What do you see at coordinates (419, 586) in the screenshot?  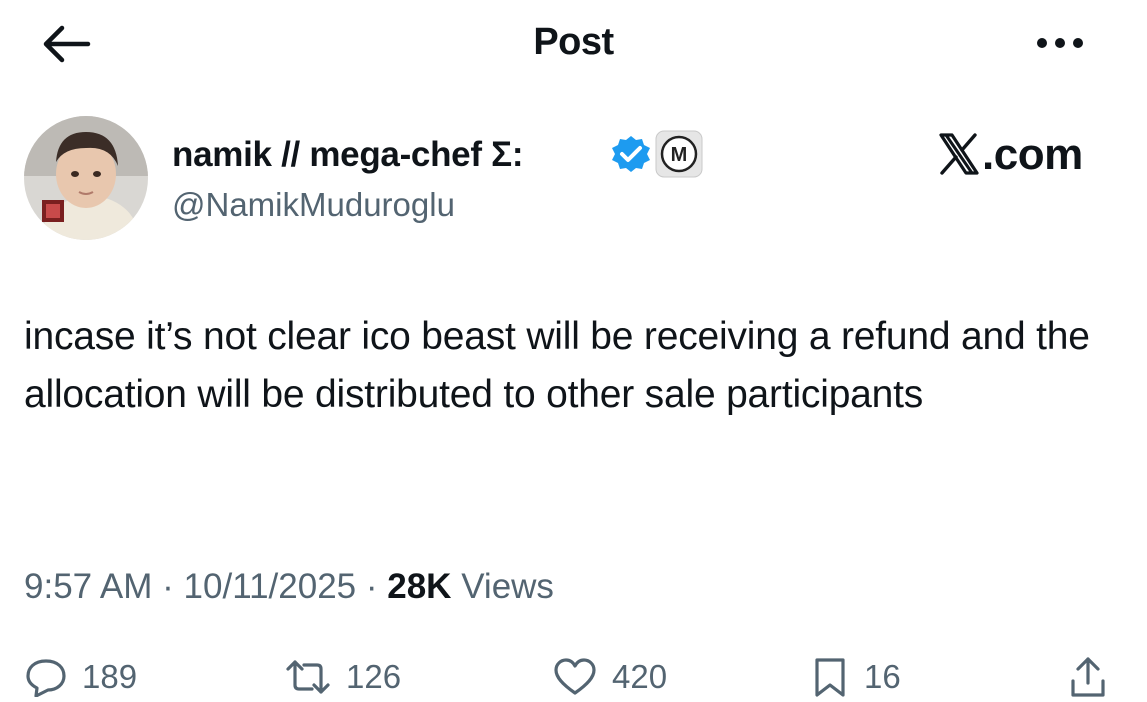 I see `views-count: 28K` at bounding box center [419, 586].